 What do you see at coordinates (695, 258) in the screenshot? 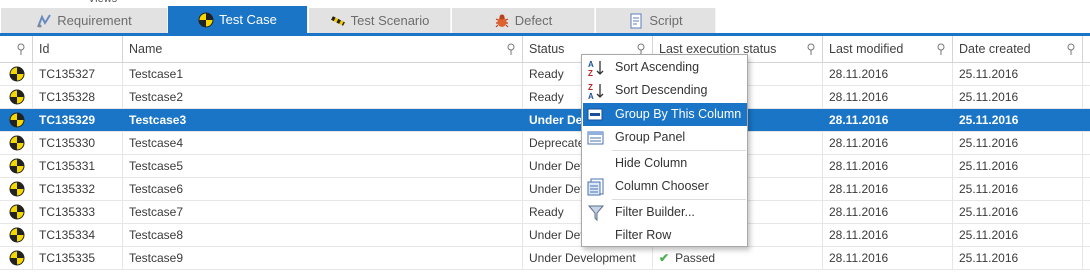
I see `cell-text: Passed` at bounding box center [695, 258].